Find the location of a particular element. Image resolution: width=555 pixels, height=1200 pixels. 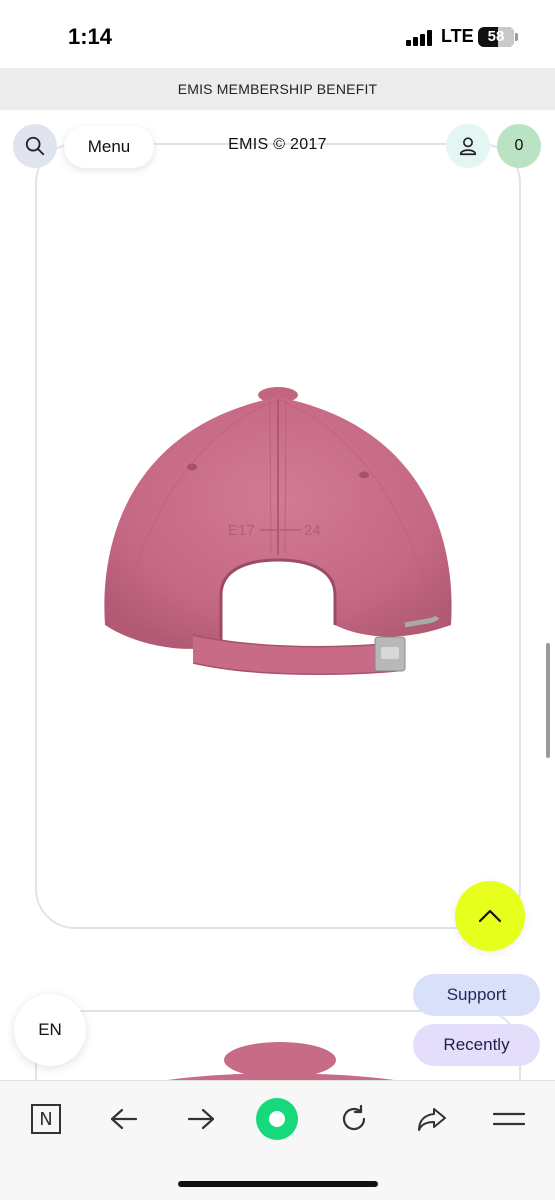

language-button: EN is located at coordinates (50, 1030).